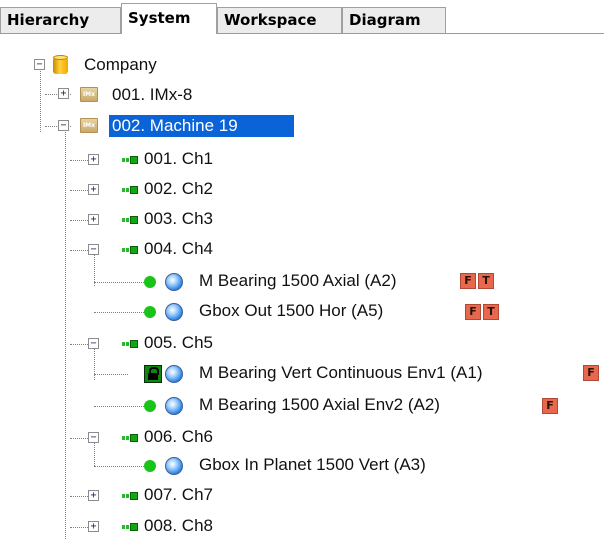  Describe the element at coordinates (340, 373) in the screenshot. I see `measurement-point: M Bearing Vert Continuous Env1 (A1)` at that location.